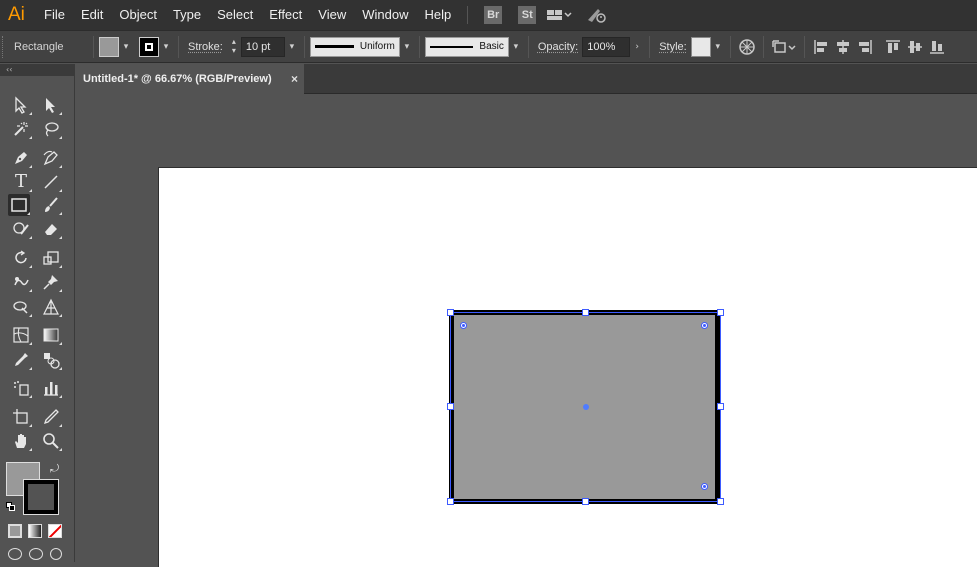 The height and width of the screenshot is (567, 977). I want to click on hand-tool, so click(21, 441).